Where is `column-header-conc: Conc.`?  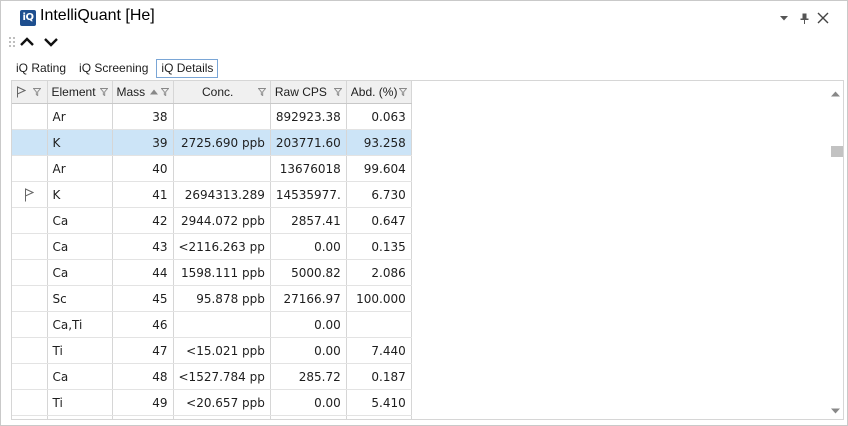
column-header-conc: Conc. is located at coordinates (222, 92).